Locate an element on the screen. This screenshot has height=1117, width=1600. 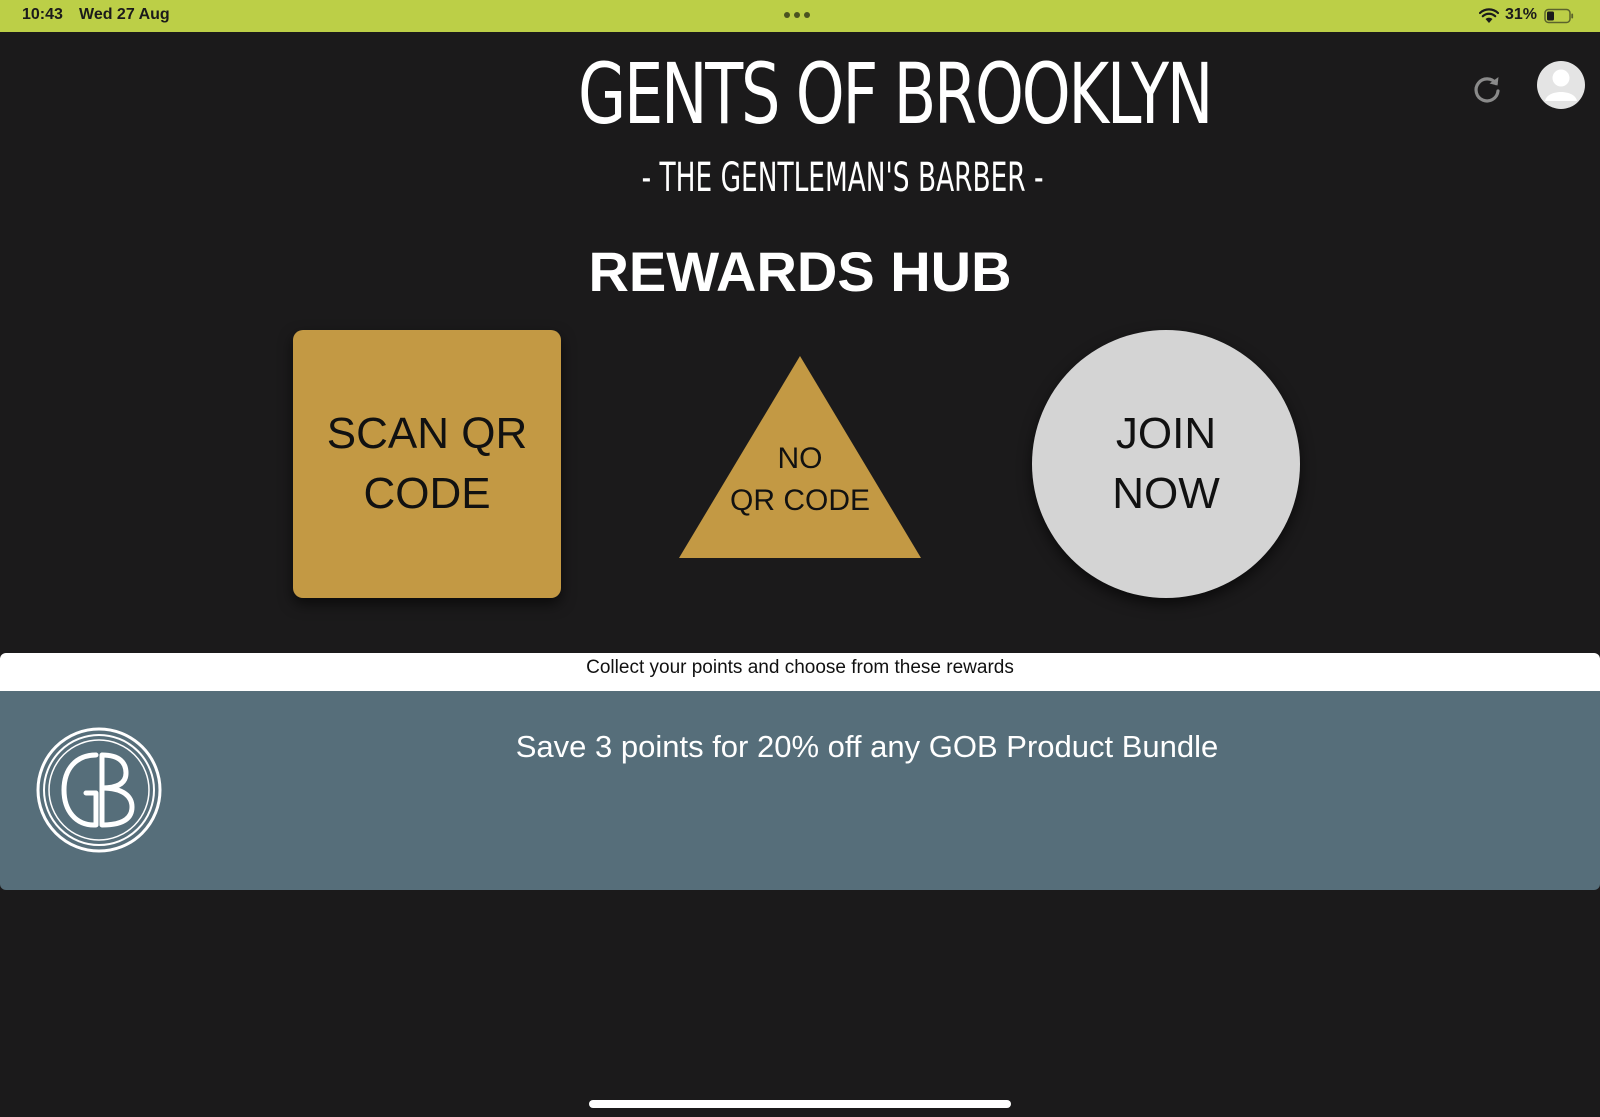
scan-qr-code-label: SCAN QR CODE is located at coordinates (427, 463).